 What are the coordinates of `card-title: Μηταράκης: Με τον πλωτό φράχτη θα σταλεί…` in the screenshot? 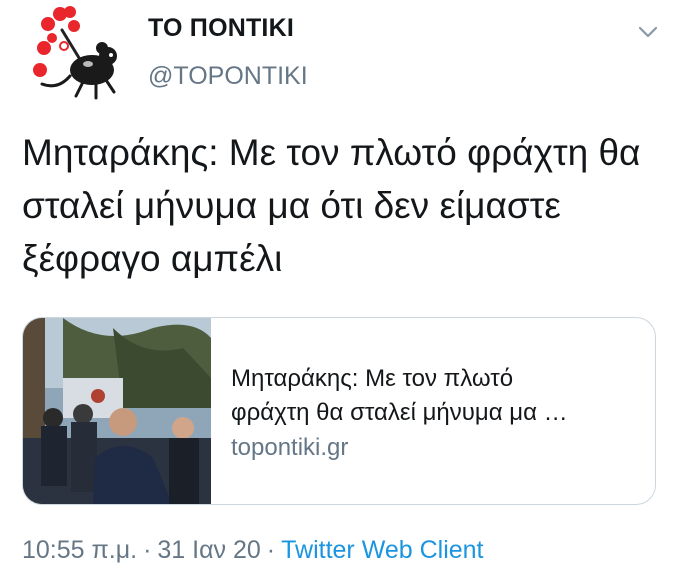 It's located at (436, 396).